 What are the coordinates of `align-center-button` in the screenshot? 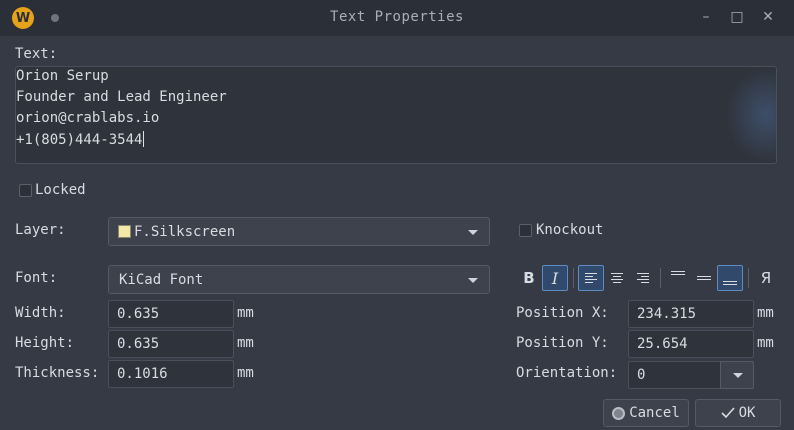 It's located at (617, 278).